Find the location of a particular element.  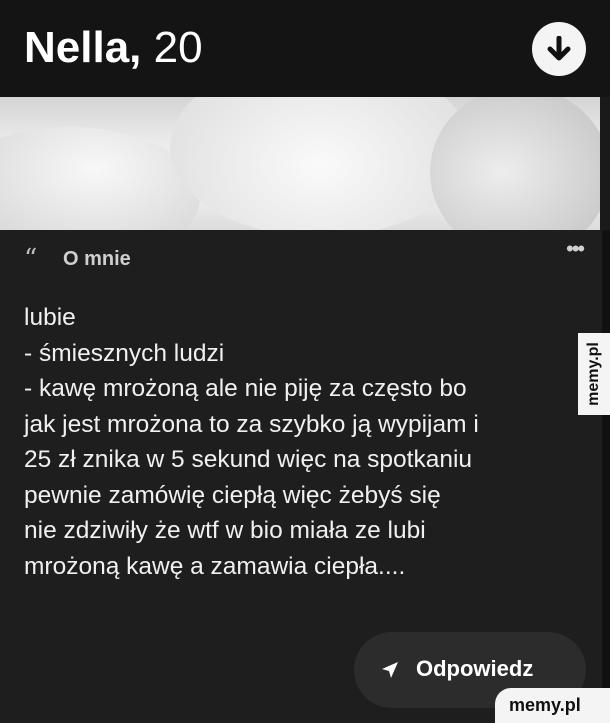

profile-header: Nella, 20 is located at coordinates (305, 48).